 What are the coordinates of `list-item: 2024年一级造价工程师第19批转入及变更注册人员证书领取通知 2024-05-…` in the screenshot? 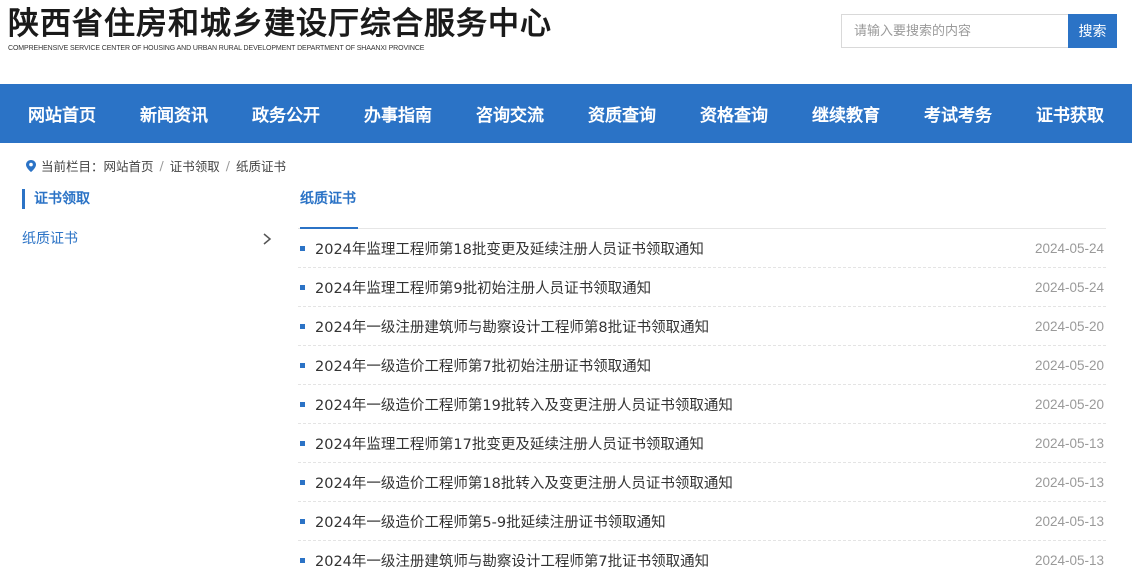 It's located at (702, 404).